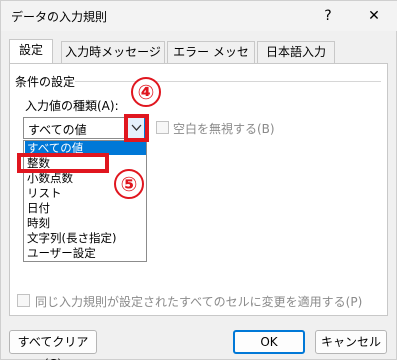 The height and width of the screenshot is (360, 397). What do you see at coordinates (53, 345) in the screenshot?
I see `clear-all-button: すべてクリア(C)` at bounding box center [53, 345].